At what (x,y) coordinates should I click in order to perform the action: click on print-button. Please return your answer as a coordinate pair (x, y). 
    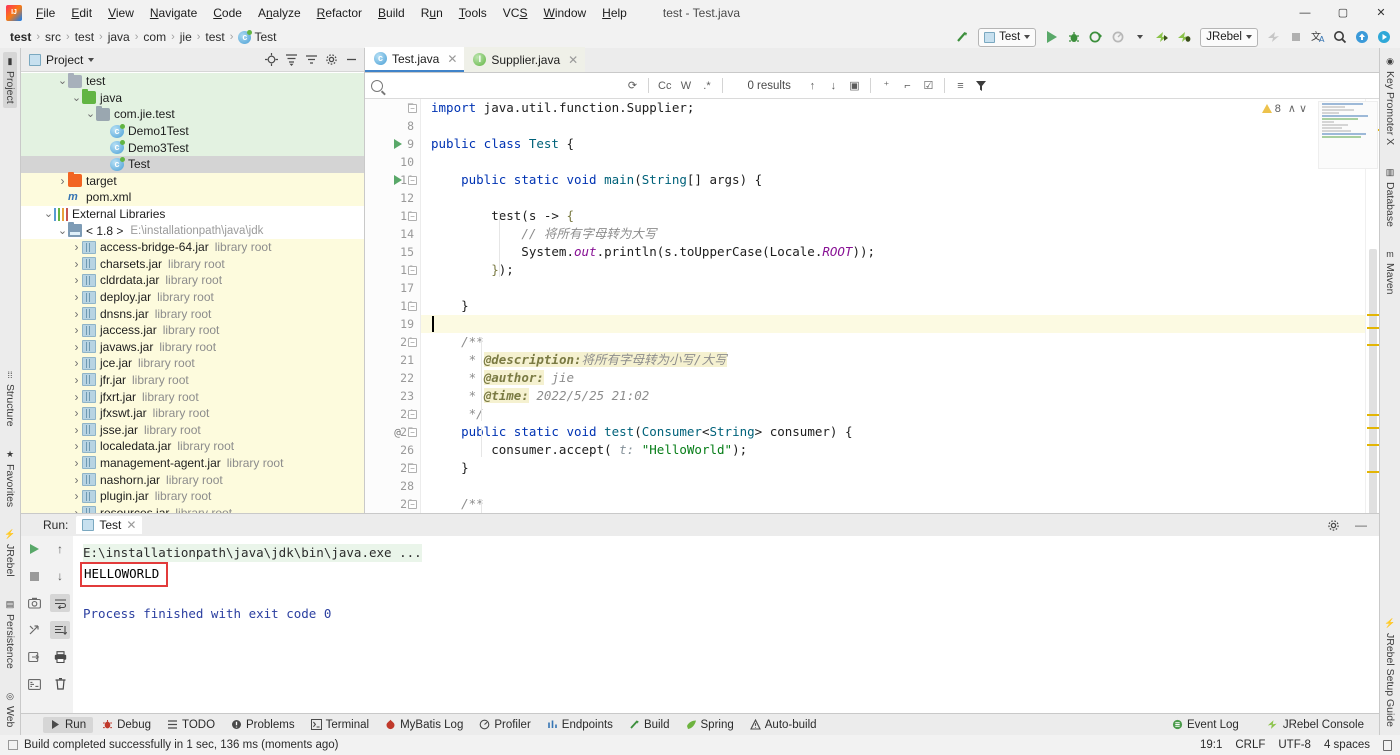
    Looking at the image, I should click on (60, 657).